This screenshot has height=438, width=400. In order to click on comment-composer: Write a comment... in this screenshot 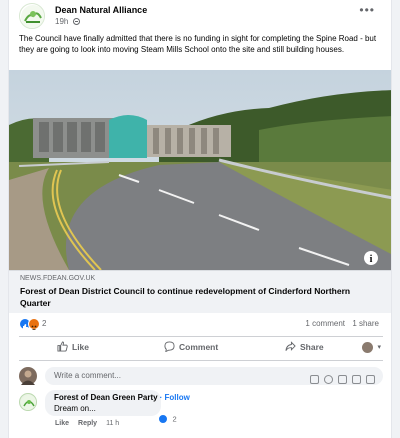, I will do `click(200, 376)`.